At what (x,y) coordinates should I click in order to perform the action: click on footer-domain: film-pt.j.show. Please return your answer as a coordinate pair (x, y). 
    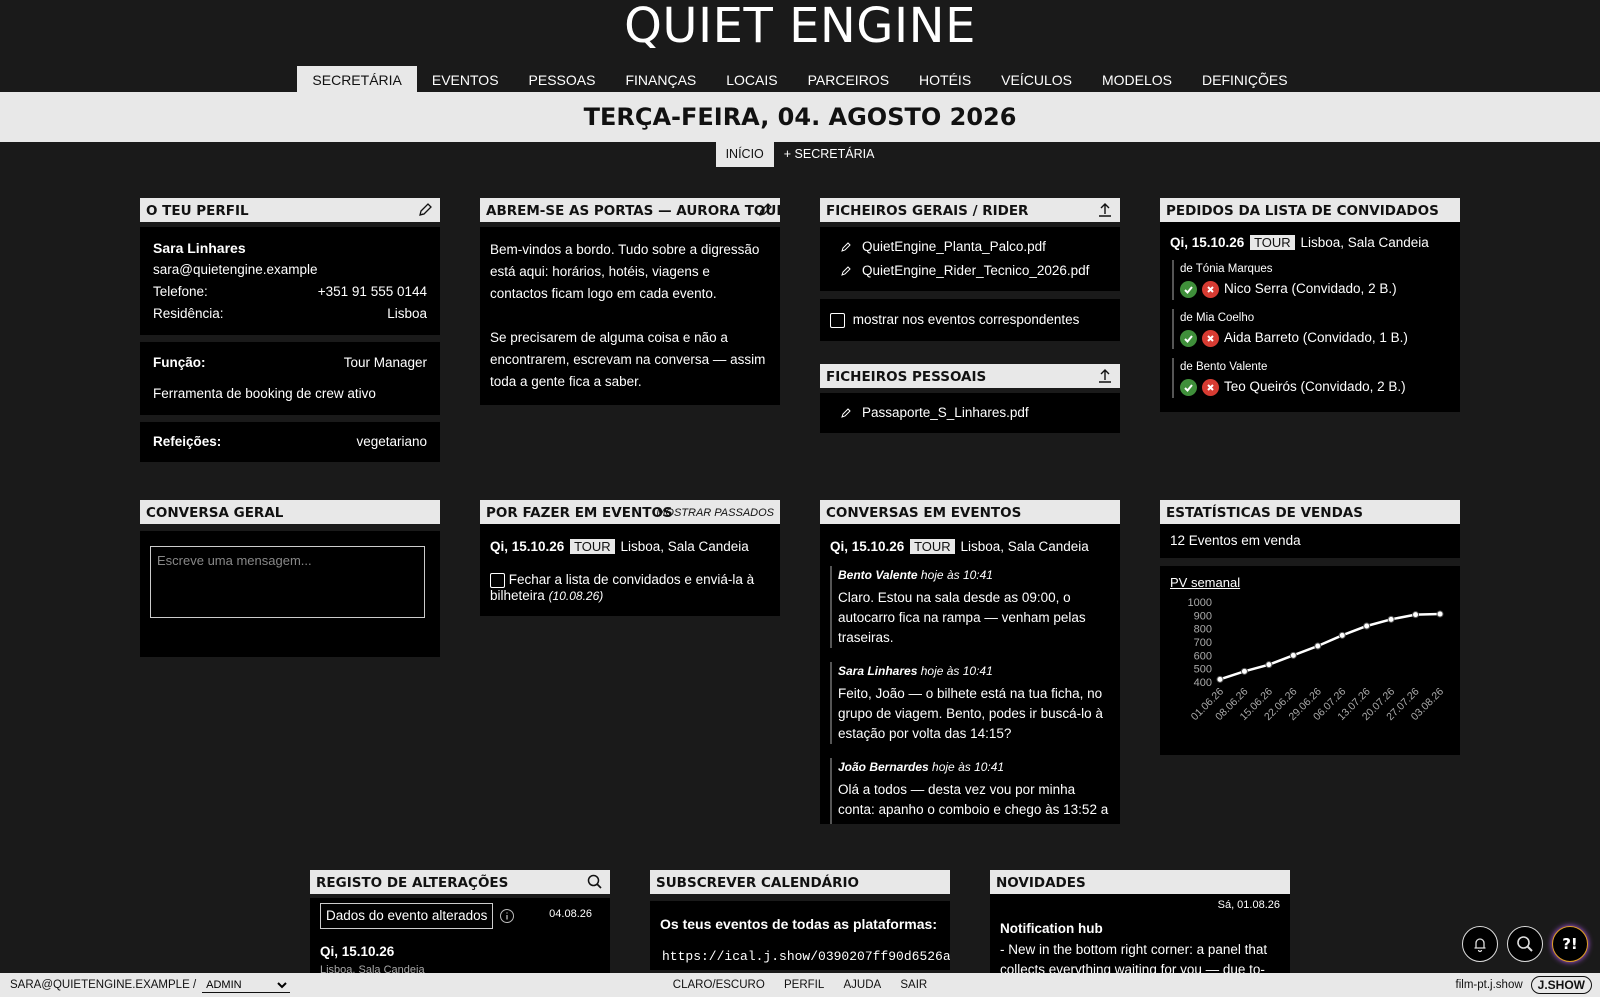
    Looking at the image, I should click on (1489, 985).